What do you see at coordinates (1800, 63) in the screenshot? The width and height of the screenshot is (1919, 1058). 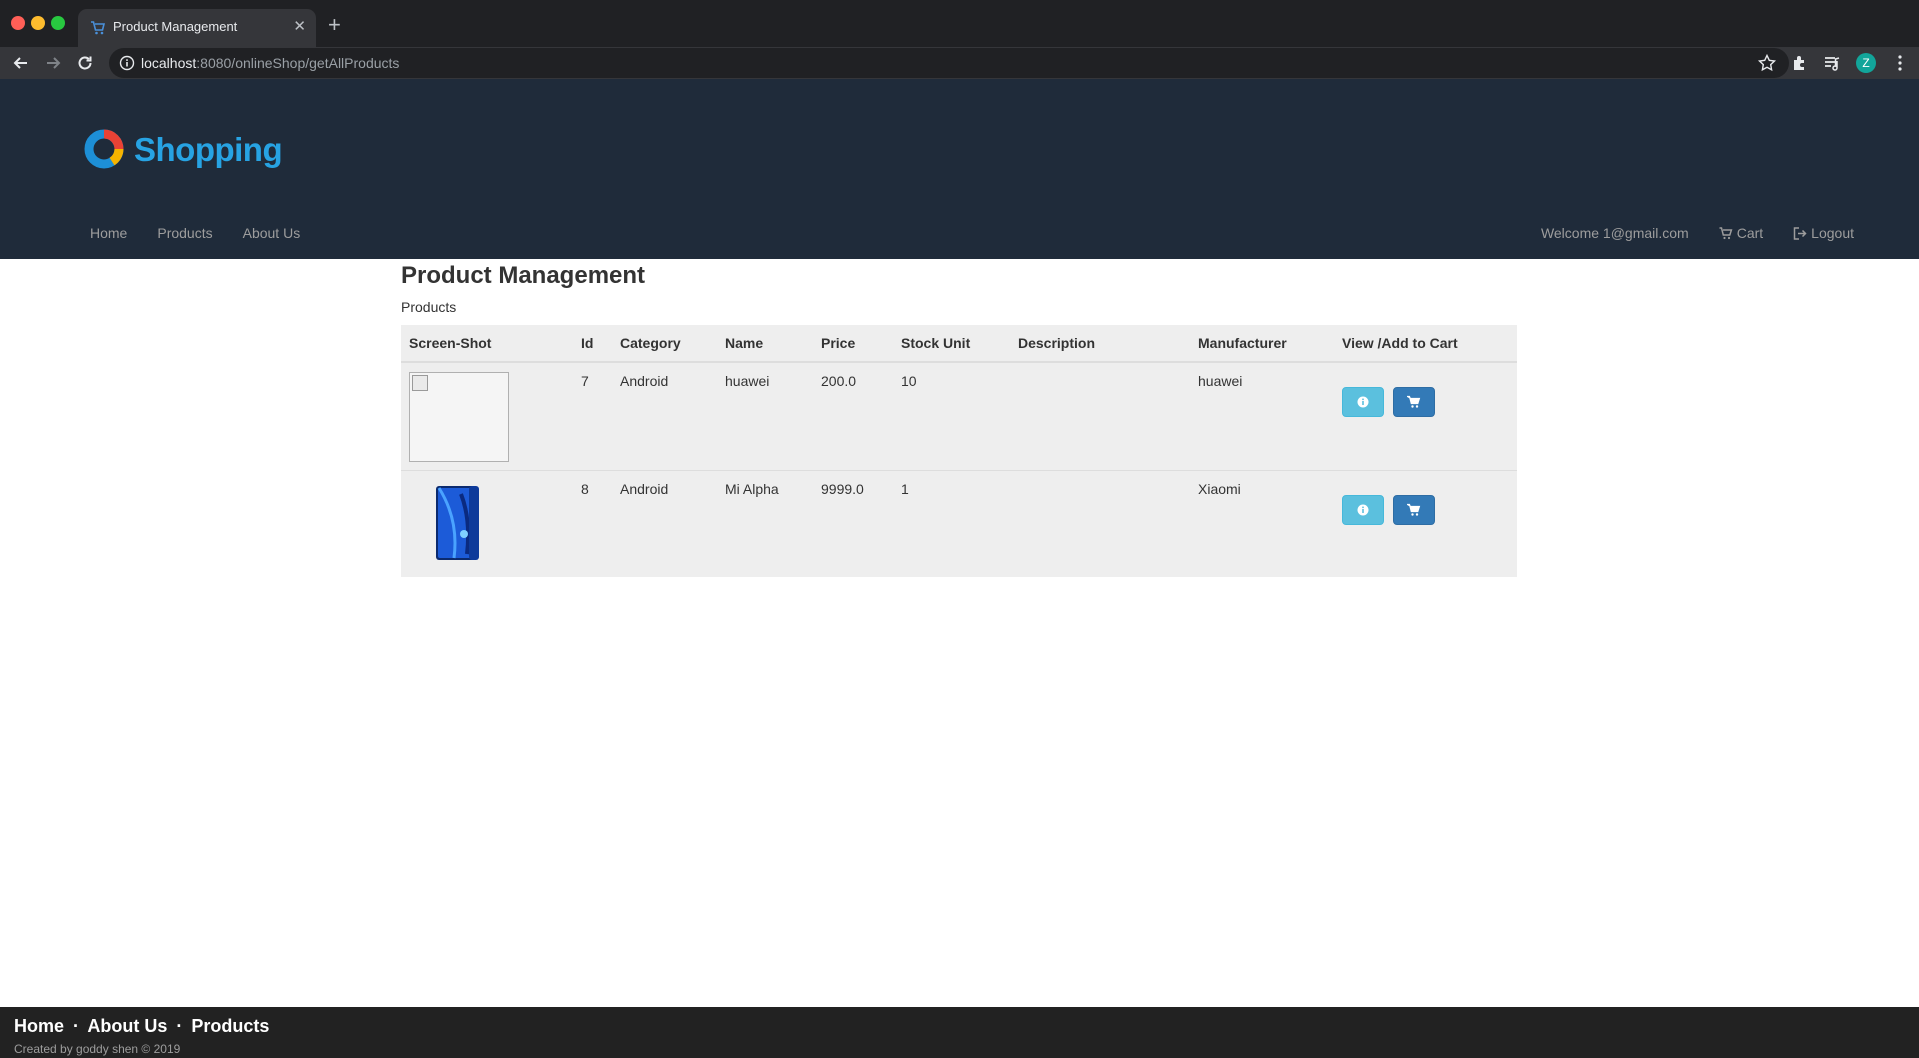 I see `extensions-puzzle-icon` at bounding box center [1800, 63].